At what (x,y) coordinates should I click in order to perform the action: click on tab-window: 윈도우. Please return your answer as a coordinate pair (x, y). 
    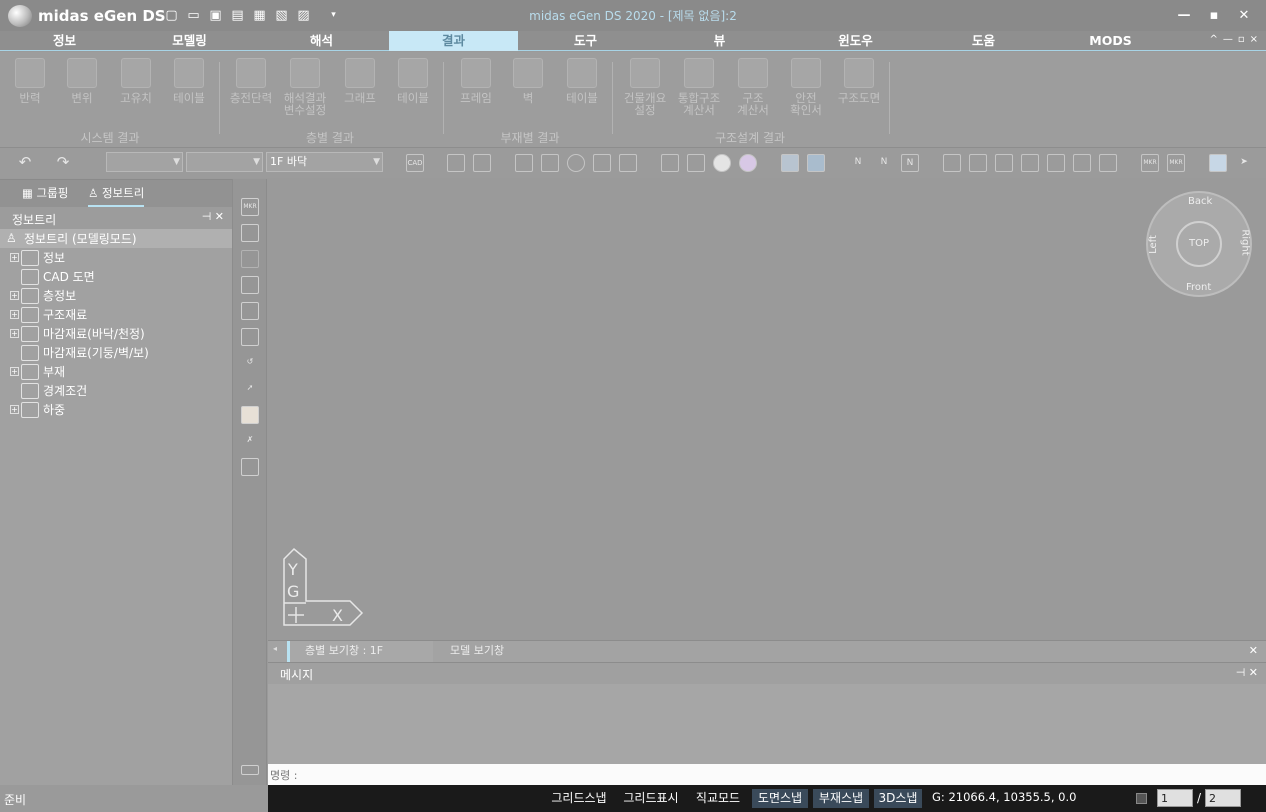
    Looking at the image, I should click on (855, 41).